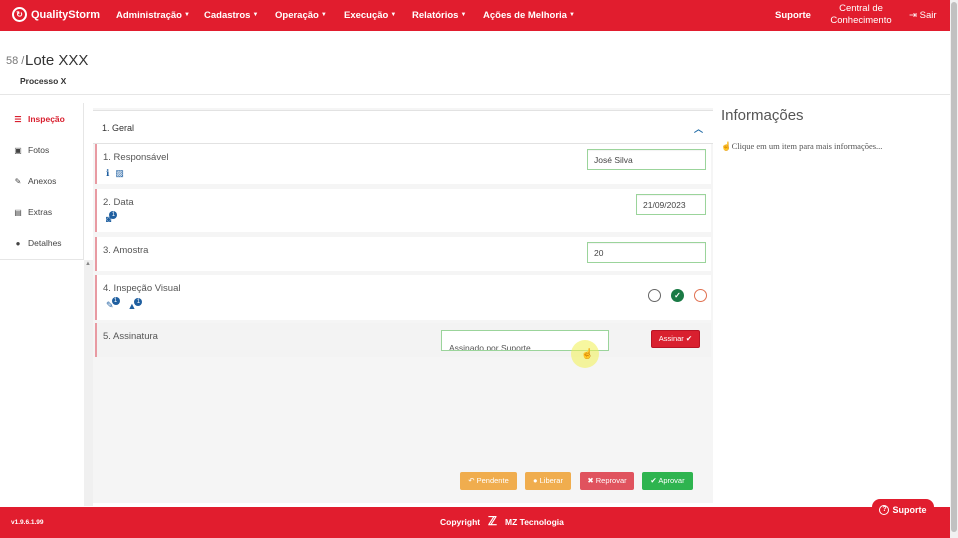  Describe the element at coordinates (124, 304) in the screenshot. I see `item-icons: ✎ 1 ▲ 1` at that location.